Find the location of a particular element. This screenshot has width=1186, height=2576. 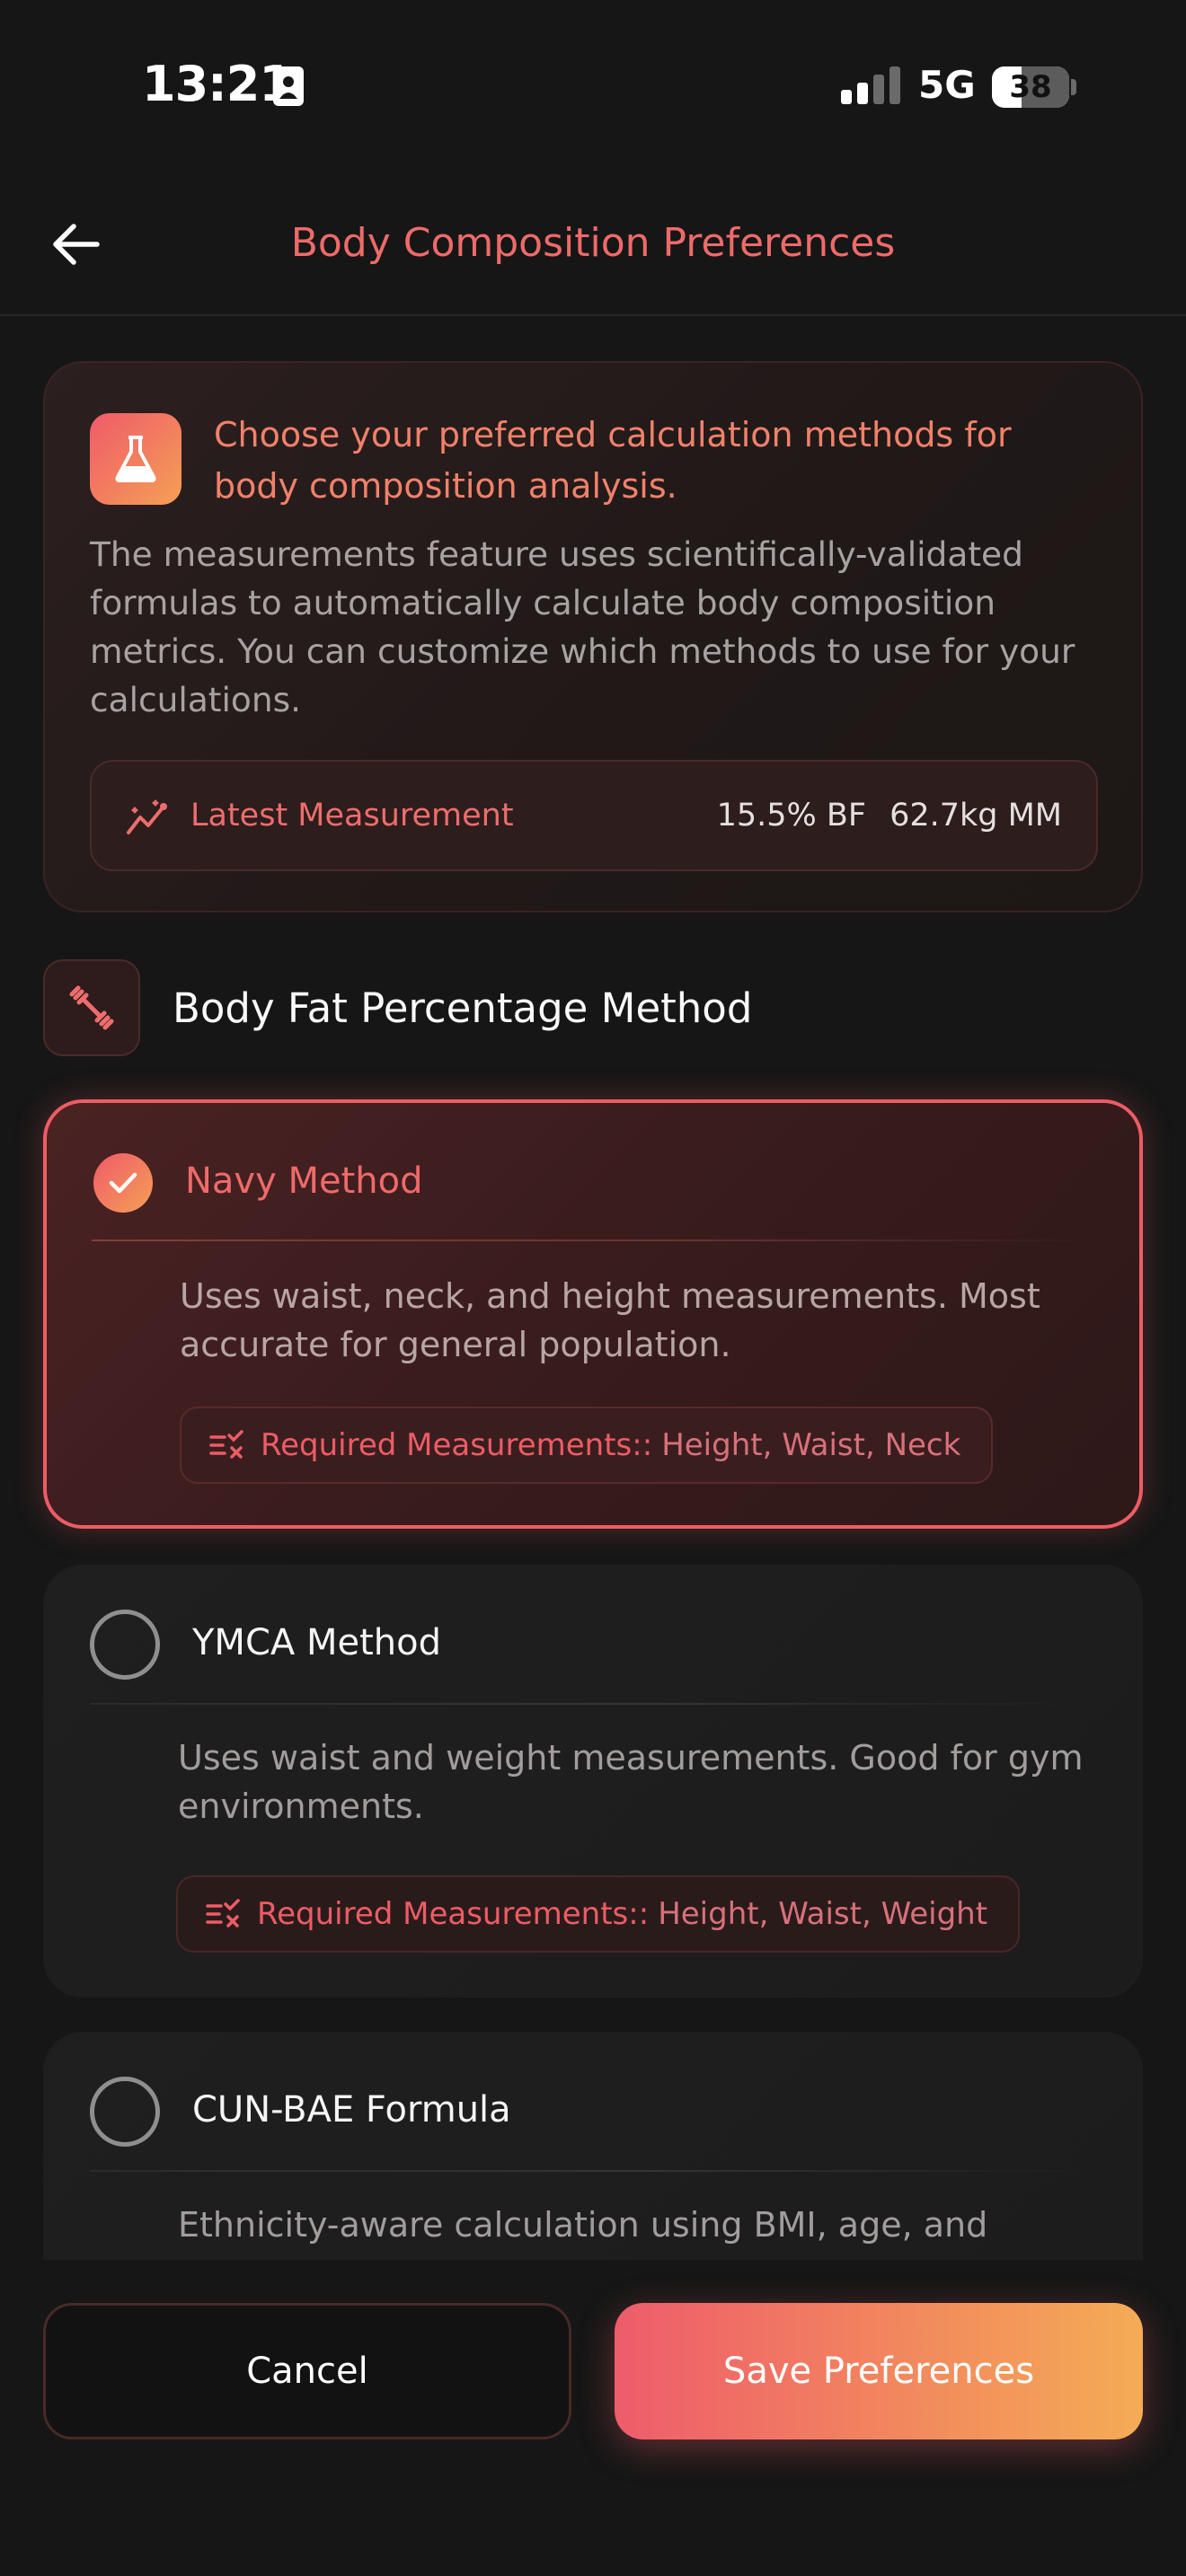

battery-nub is located at coordinates (1073, 87).